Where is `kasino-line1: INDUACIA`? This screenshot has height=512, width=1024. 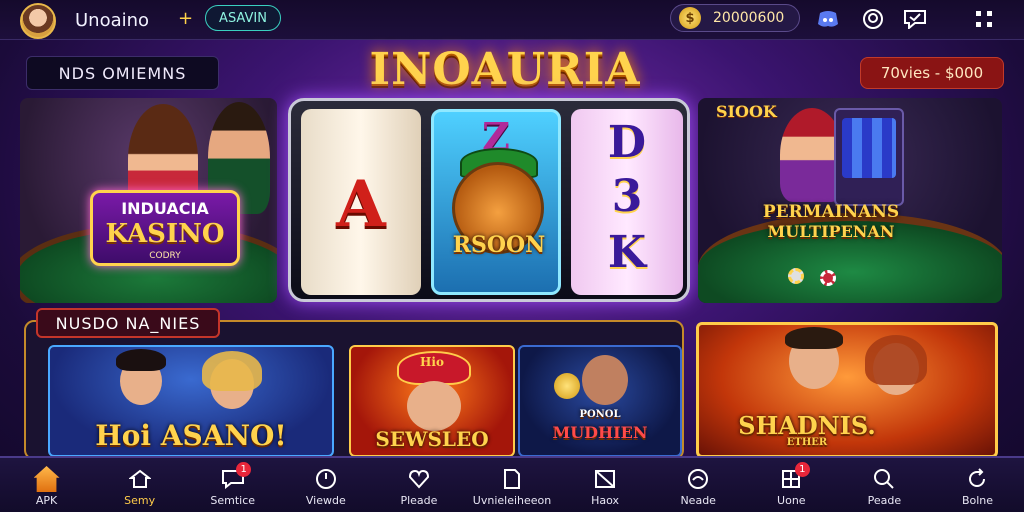 kasino-line1: INDUACIA is located at coordinates (165, 208).